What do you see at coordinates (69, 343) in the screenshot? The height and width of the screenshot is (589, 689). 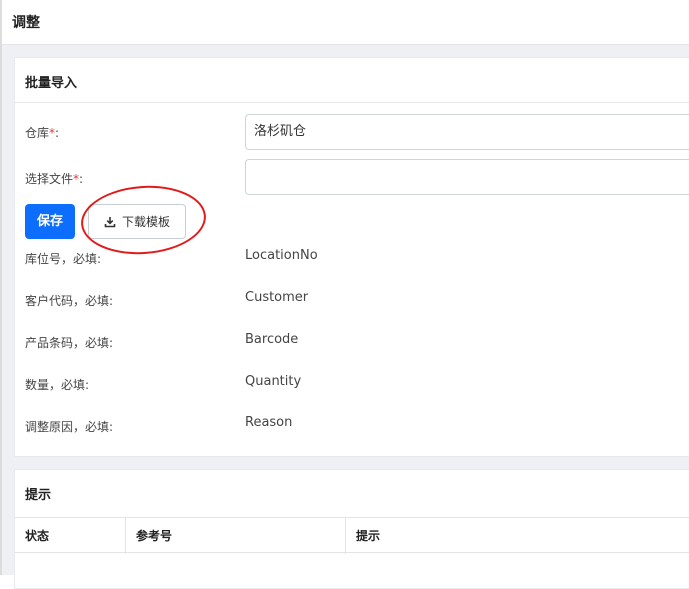 I see `field-row-label: 产品条码，必填:` at bounding box center [69, 343].